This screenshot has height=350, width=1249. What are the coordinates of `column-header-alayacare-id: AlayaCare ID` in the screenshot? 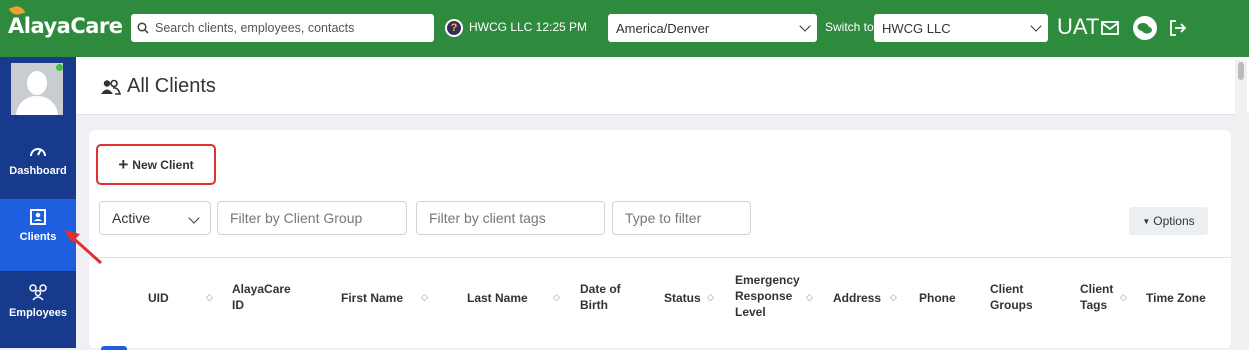 It's located at (261, 297).